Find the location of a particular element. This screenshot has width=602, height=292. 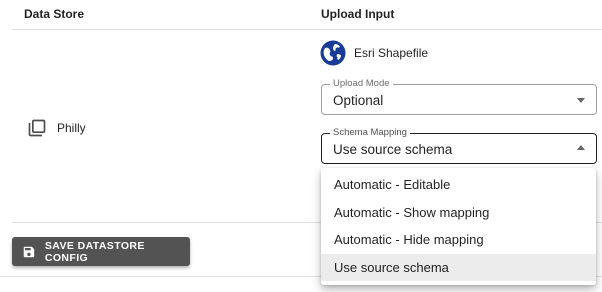

format-name: Esri Shapefile is located at coordinates (391, 53).